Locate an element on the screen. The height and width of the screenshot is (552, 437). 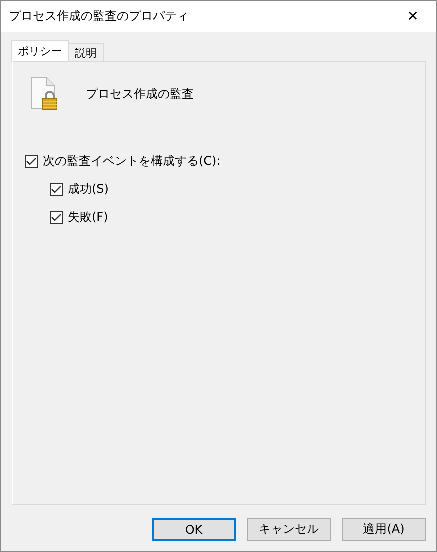
dialog-button: 適用(A) is located at coordinates (384, 529).